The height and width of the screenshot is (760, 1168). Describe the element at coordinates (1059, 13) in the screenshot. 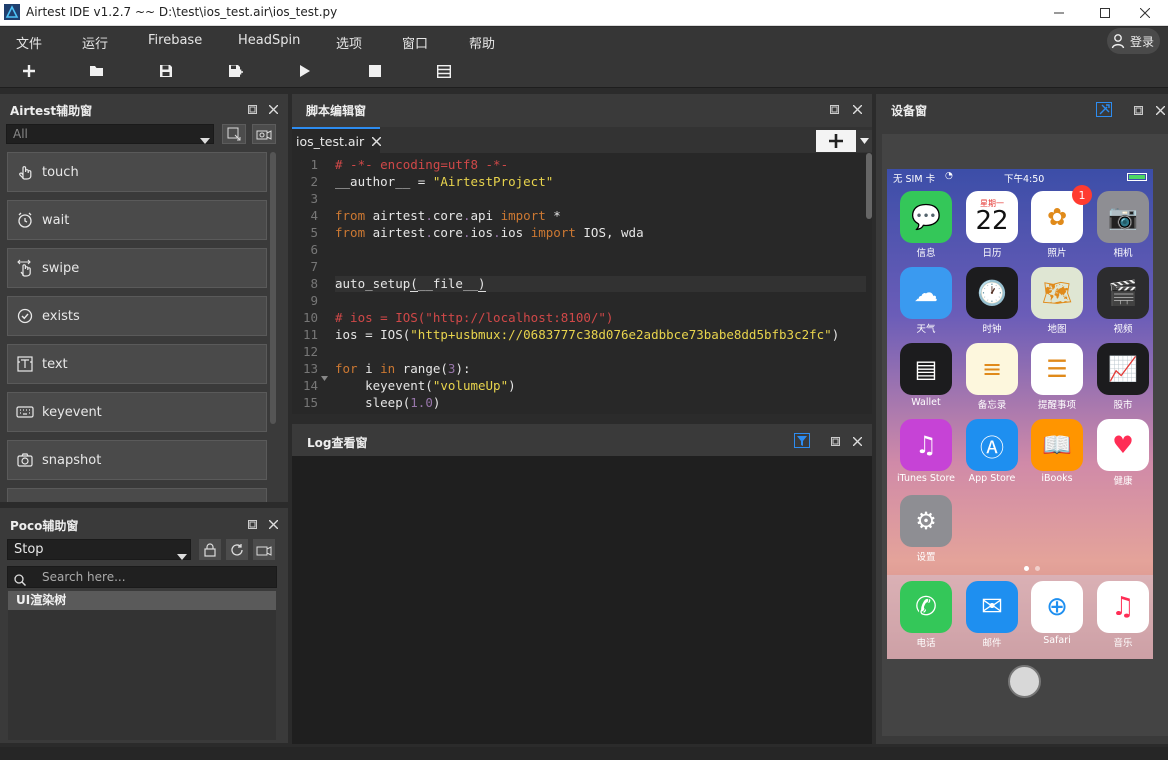

I see `minimize-button` at that location.